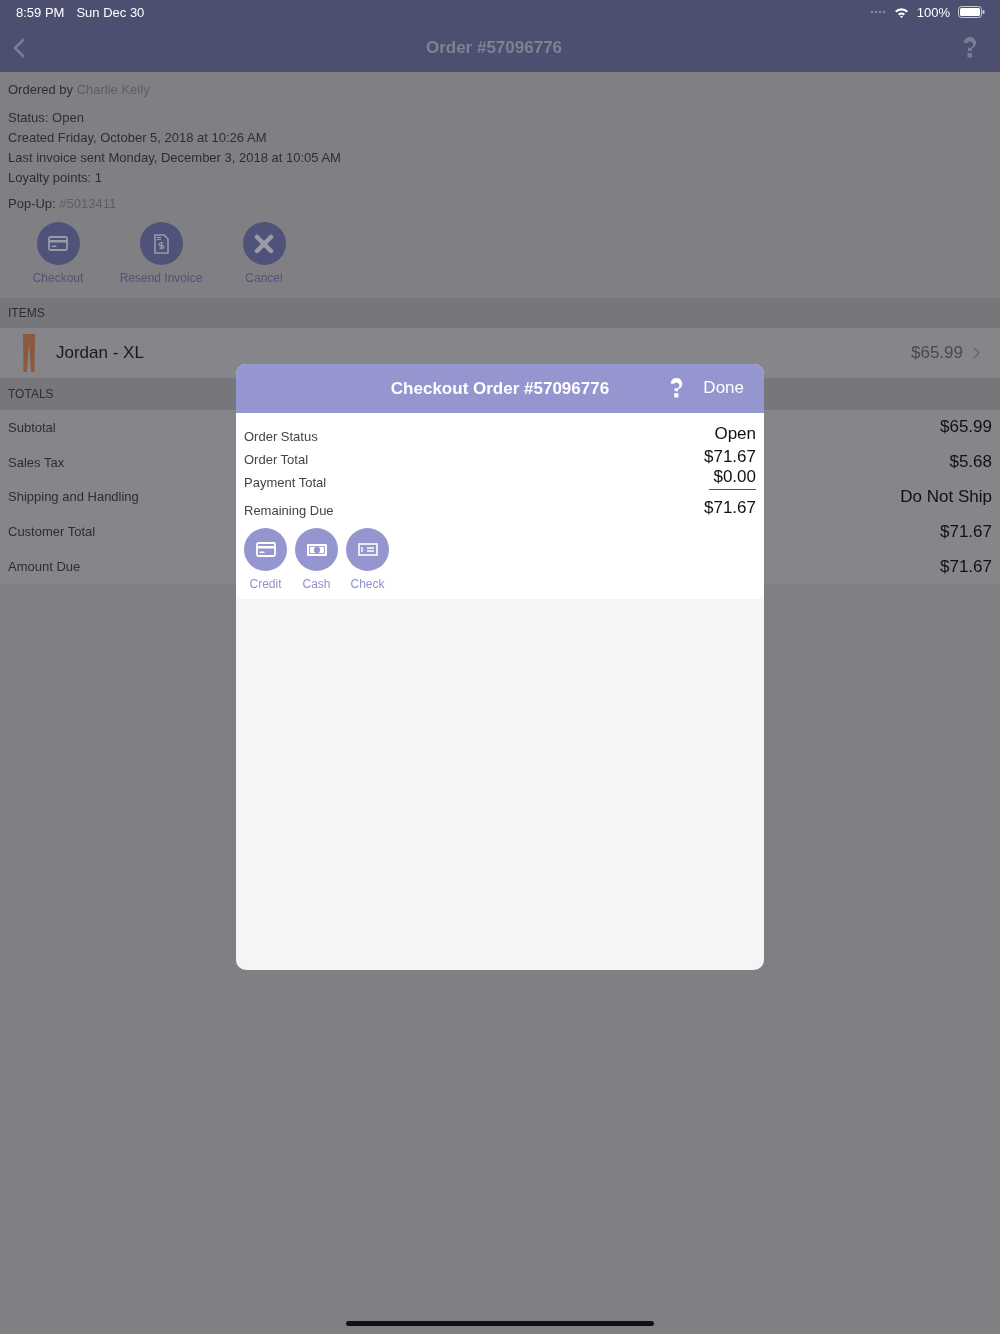  I want to click on items-header: ITEMS, so click(500, 313).